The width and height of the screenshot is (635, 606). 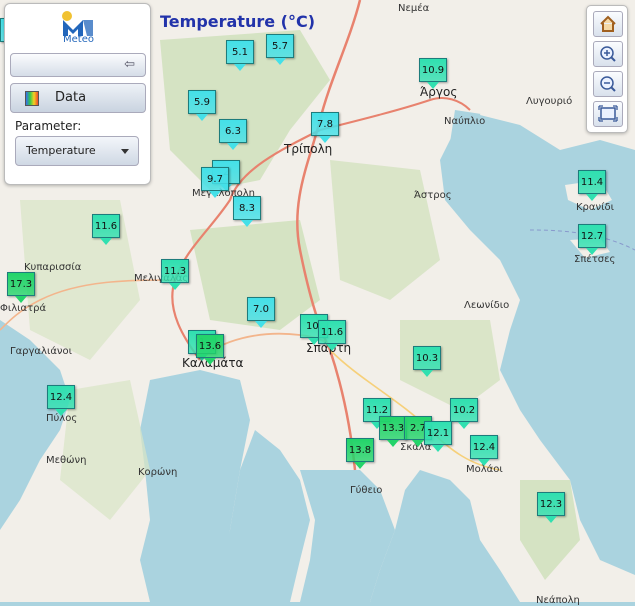 What do you see at coordinates (125, 151) in the screenshot?
I see `chevron-down-icon` at bounding box center [125, 151].